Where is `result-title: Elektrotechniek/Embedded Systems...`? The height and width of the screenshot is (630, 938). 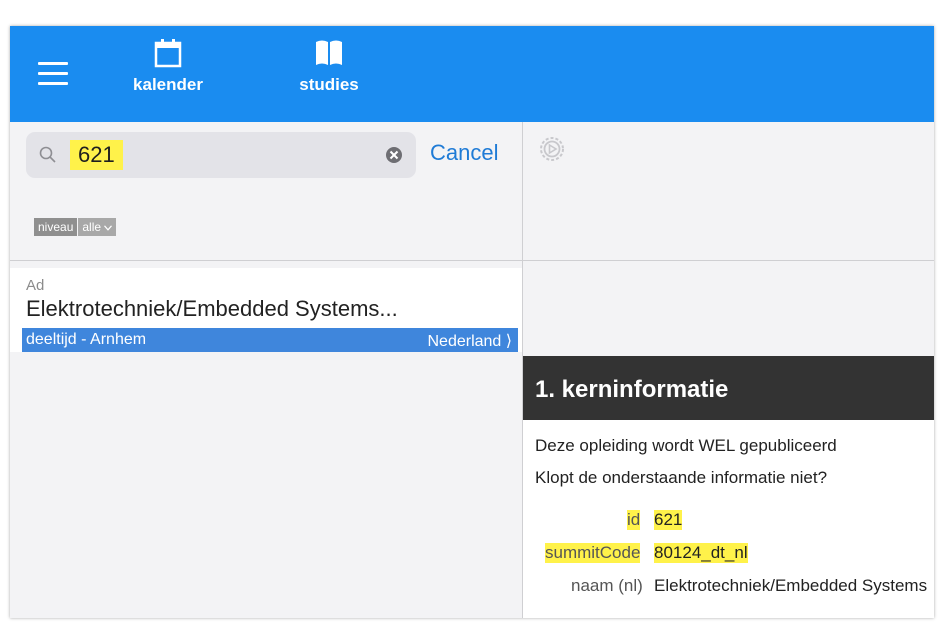 result-title: Elektrotechniek/Embedded Systems... is located at coordinates (212, 308).